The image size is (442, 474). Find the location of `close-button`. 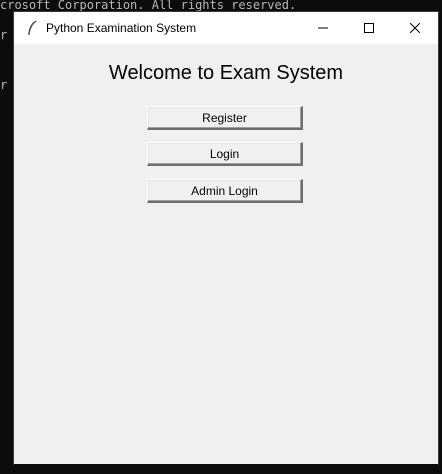

close-button is located at coordinates (415, 28).